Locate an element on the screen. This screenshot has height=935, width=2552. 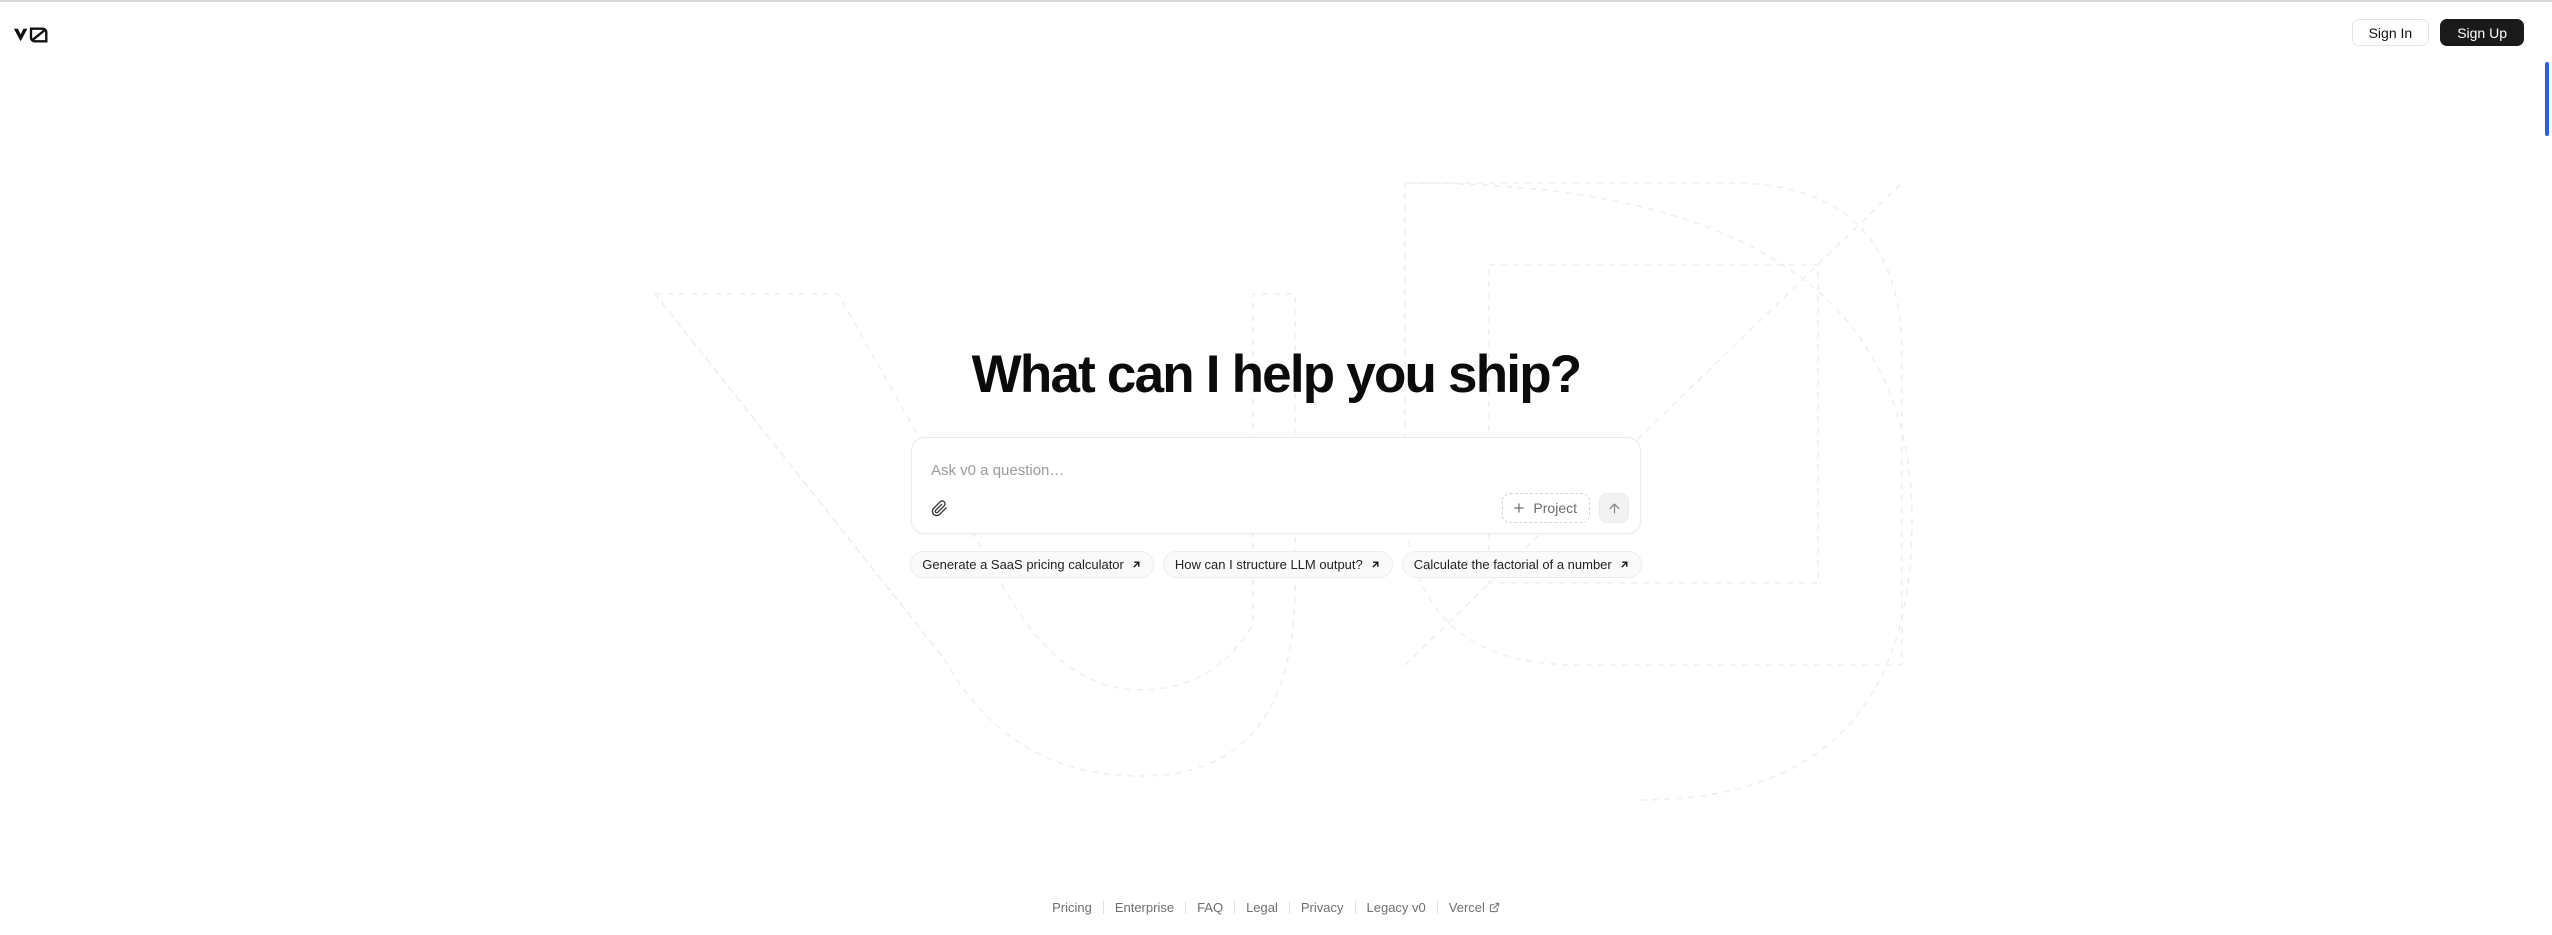
page-title: What can I help you ship? is located at coordinates (1277, 374).